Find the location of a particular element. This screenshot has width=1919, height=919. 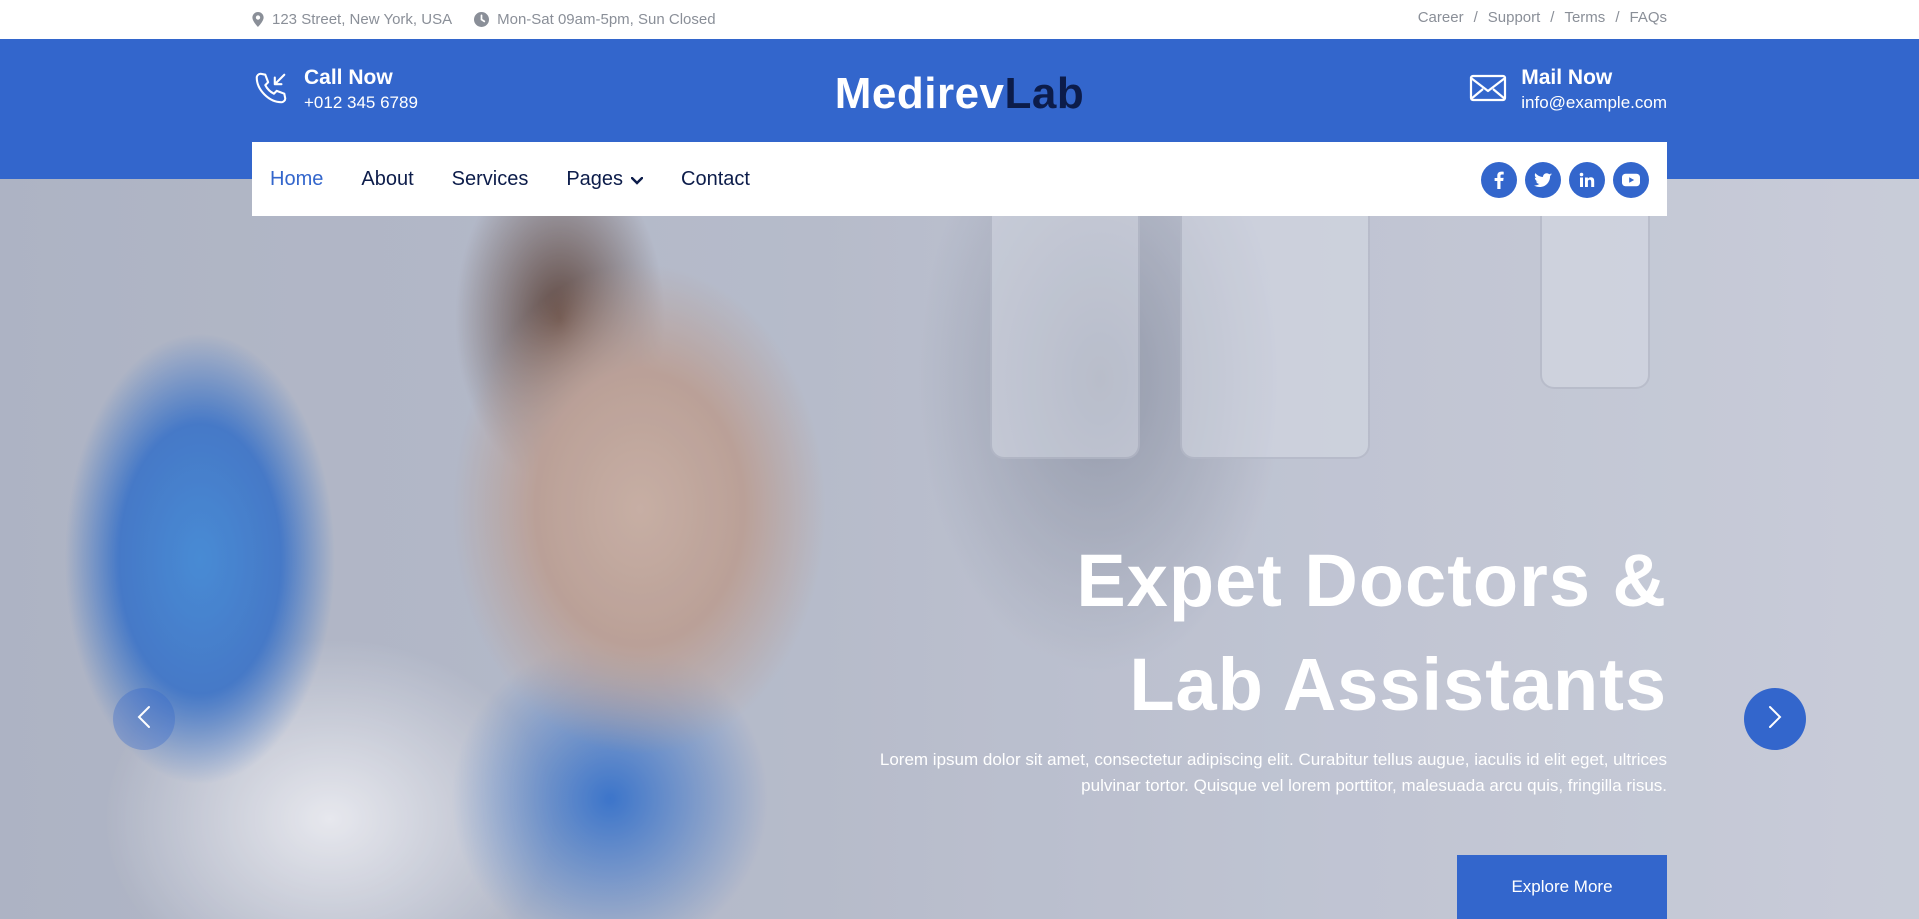

chevron-down-icon is located at coordinates (637, 179).